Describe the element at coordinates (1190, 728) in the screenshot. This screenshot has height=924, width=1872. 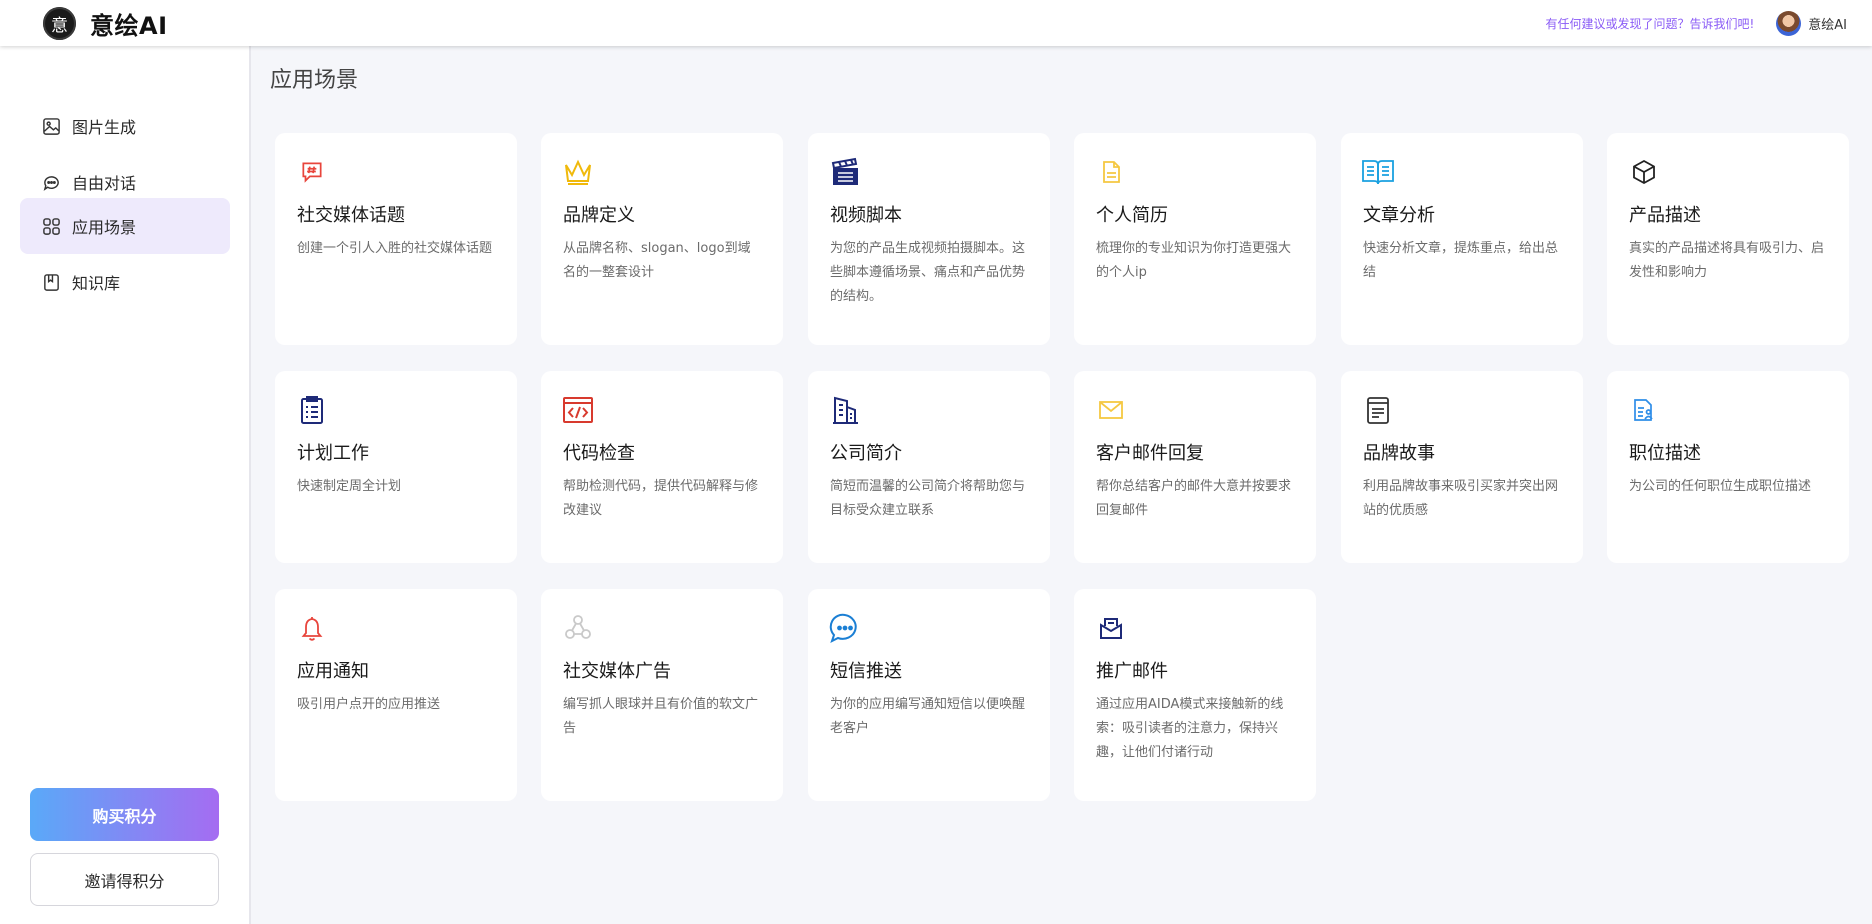
I see `card-description: 通过应用AIDA模式来接触新的线索：吸引读者的注意力，保持兴趣，让他们付诸行动` at that location.